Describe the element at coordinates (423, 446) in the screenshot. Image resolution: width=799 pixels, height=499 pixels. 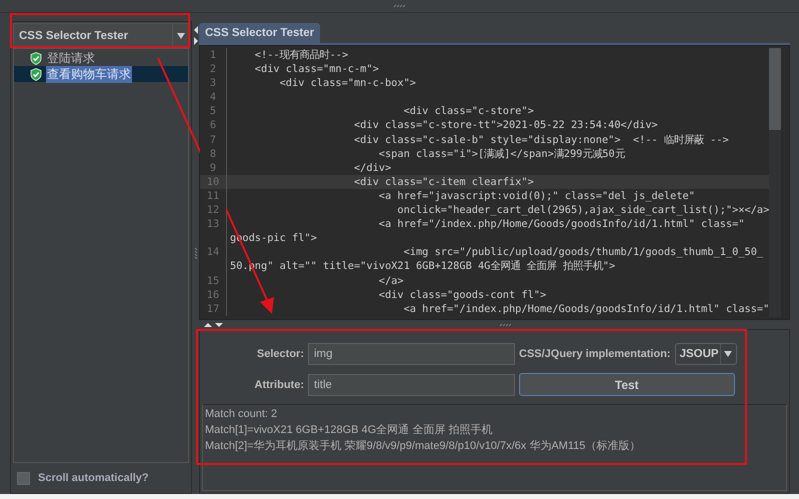
I see `result-line: Match[2]=华为耳机原装手机 荣耀9/8/v9/p9/mate9/8/p10/v10/7x/6x 华为AM115（标准版）` at that location.